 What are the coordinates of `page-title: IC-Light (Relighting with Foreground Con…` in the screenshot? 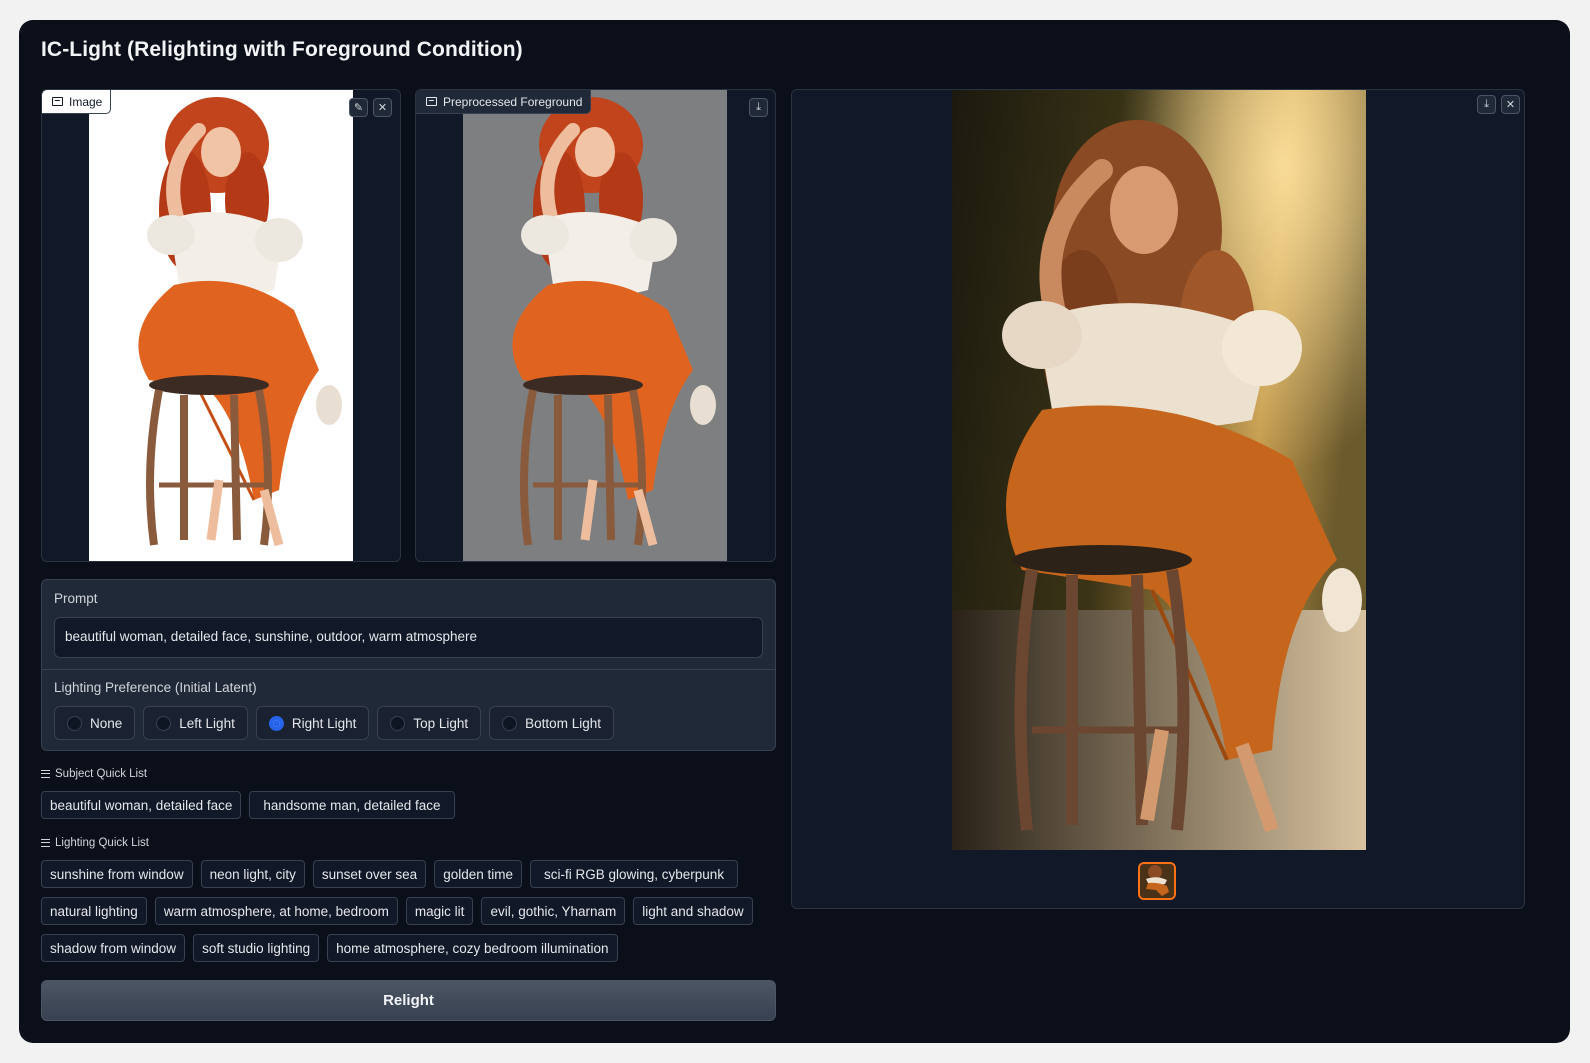 It's located at (282, 49).